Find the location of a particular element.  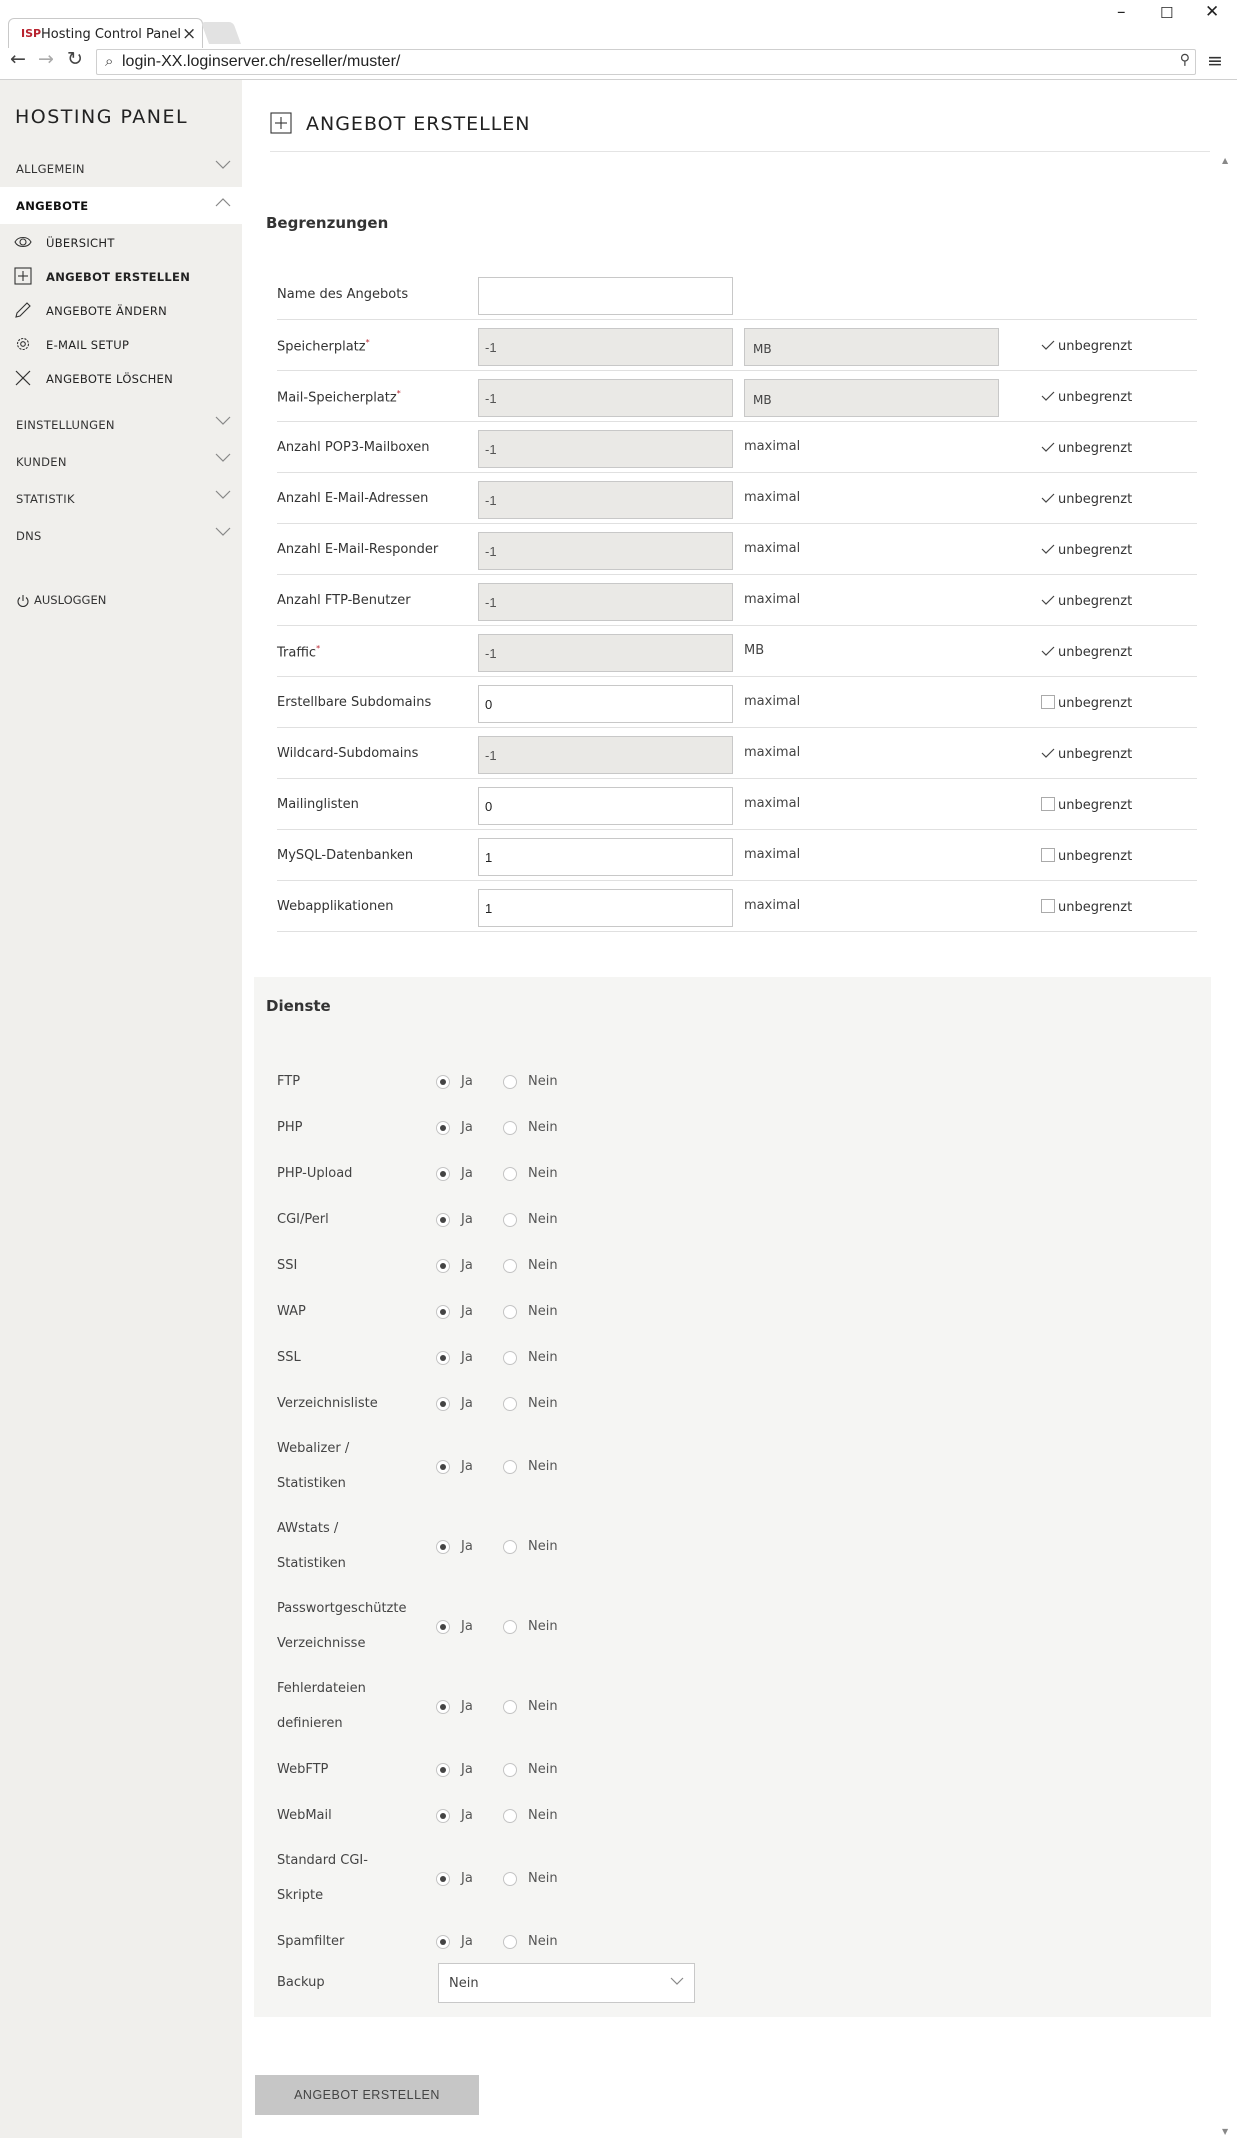

field-label: Webapplikationen is located at coordinates (335, 906).